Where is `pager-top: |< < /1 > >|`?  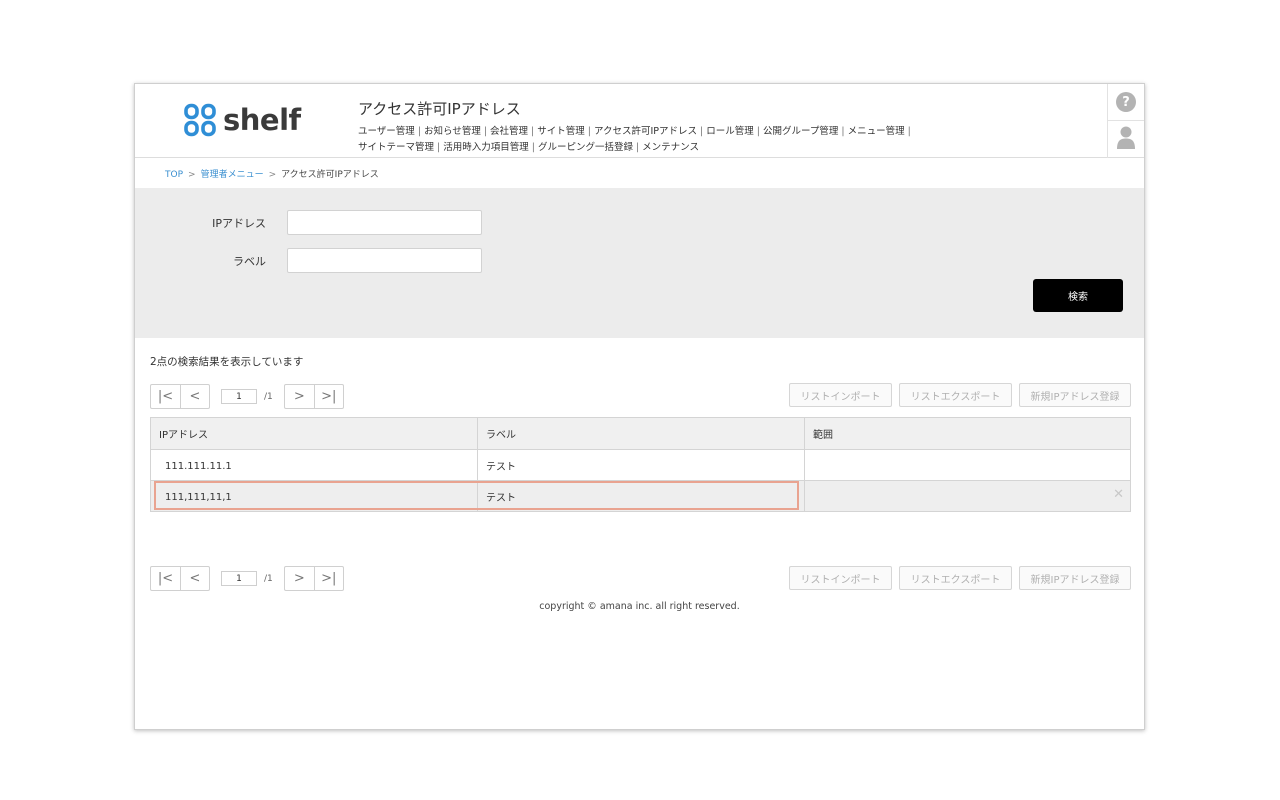 pager-top: |< < /1 > >| is located at coordinates (247, 396).